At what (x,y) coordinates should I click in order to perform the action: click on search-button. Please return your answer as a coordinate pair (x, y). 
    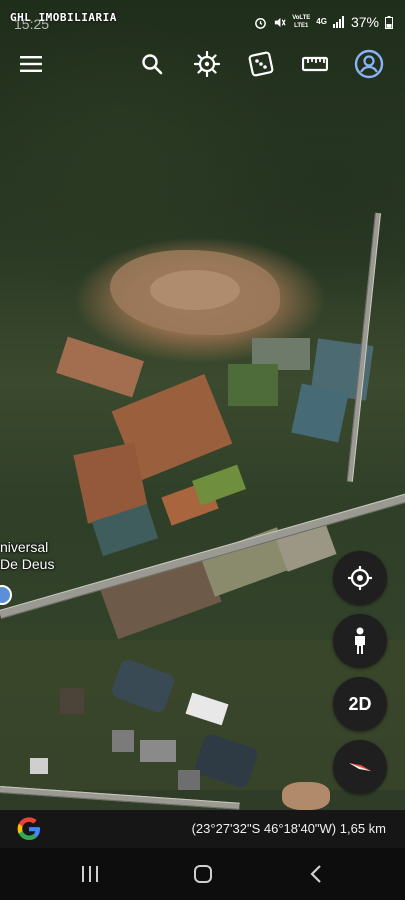
    Looking at the image, I should click on (152, 64).